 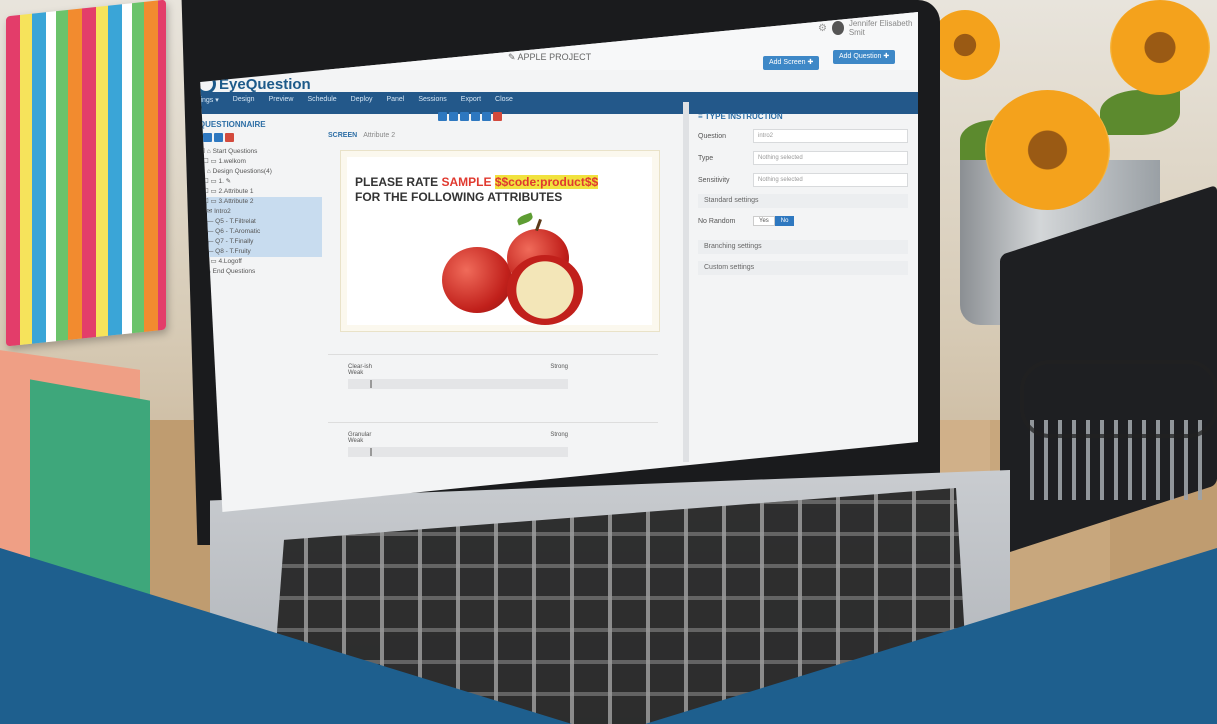 I want to click on question-field-row: Question intro2, so click(x=803, y=136).